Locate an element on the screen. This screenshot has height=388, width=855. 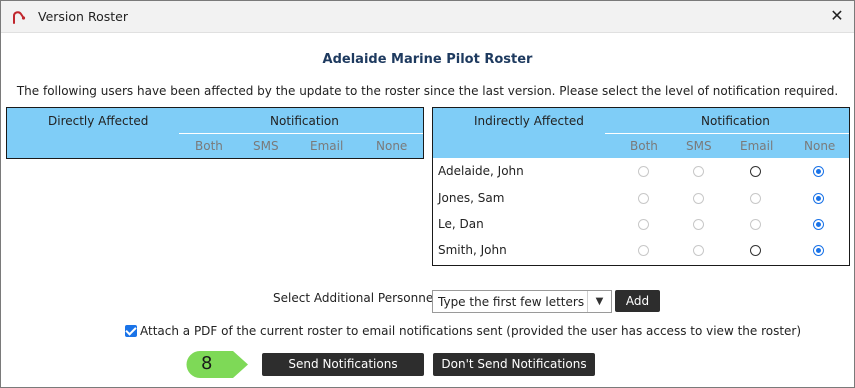
send-notifications-button: Send Notifications is located at coordinates (343, 364).